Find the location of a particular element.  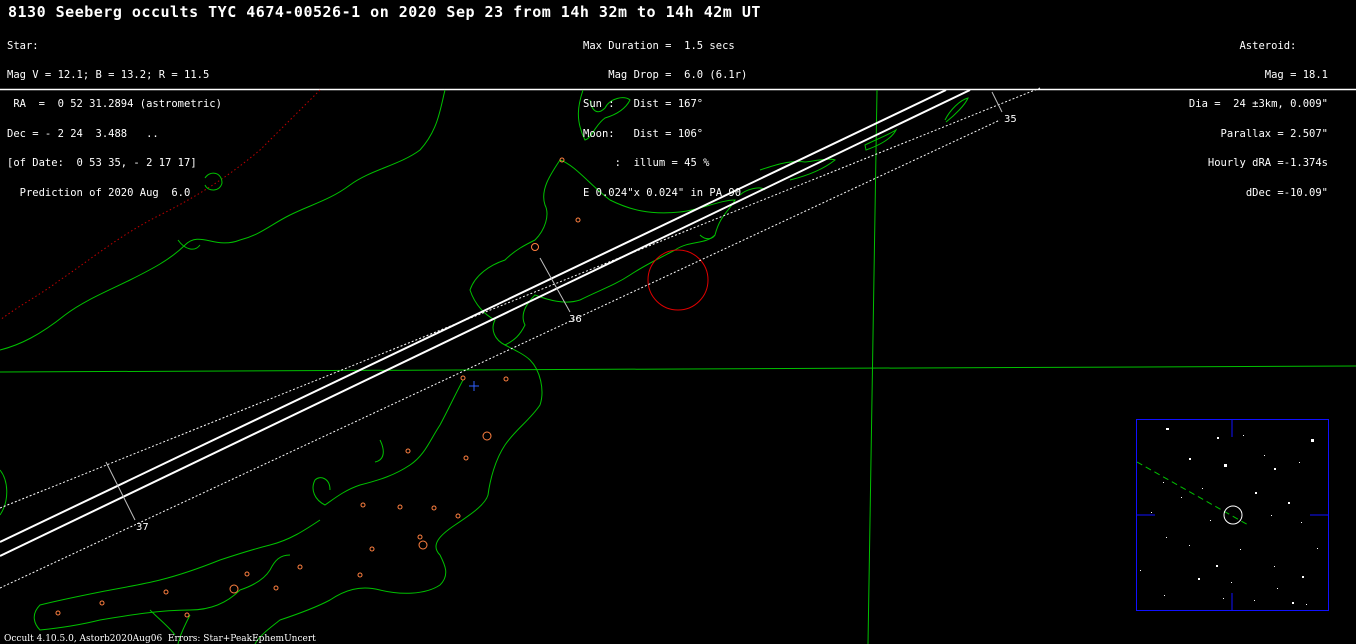

star-finder-chart is located at coordinates (1232, 515).